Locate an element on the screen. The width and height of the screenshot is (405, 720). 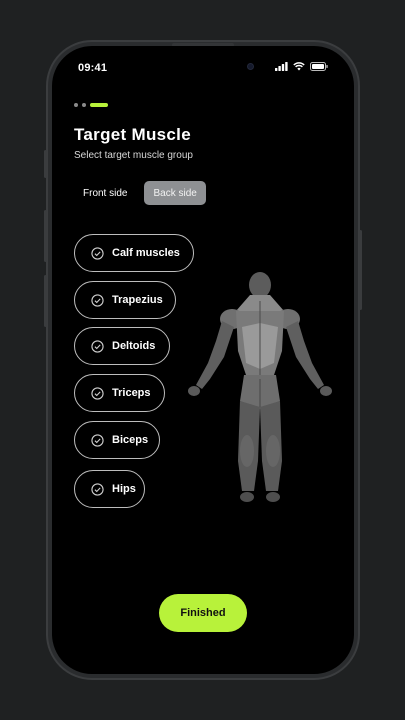
body-back-figure is located at coordinates (260, 387).